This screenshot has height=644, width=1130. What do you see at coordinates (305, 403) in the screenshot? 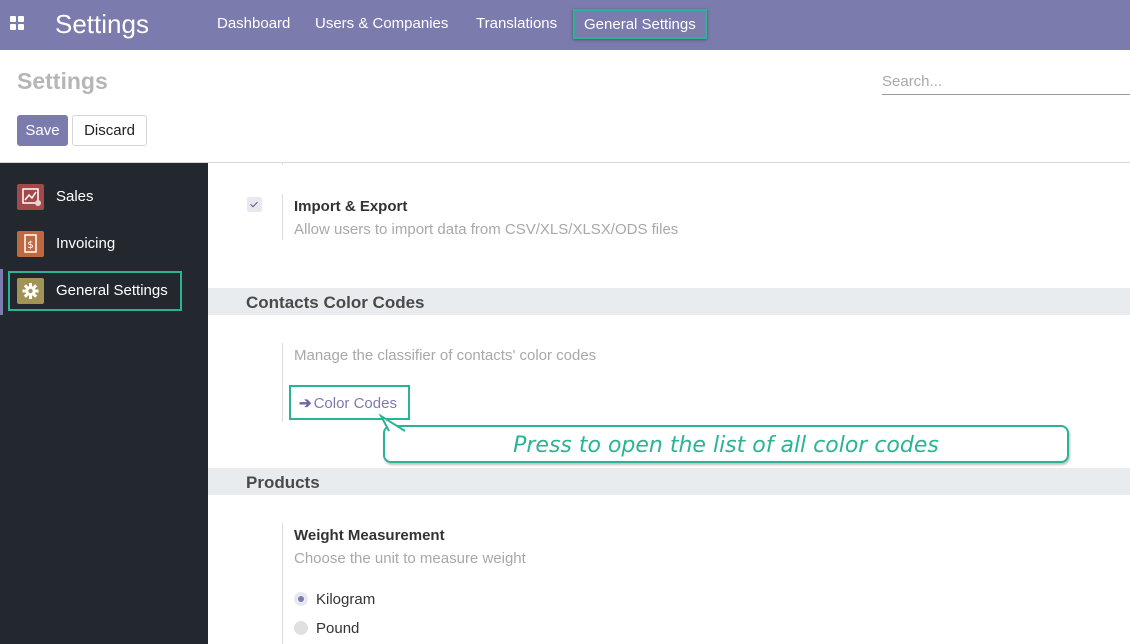
I see `arrow-right-icon: ➔` at bounding box center [305, 403].